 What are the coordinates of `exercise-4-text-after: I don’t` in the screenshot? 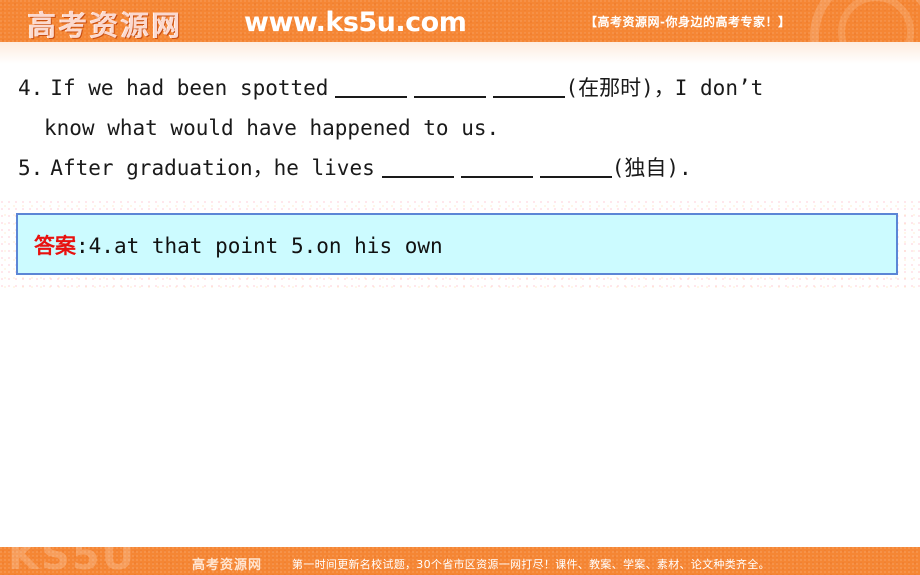 It's located at (719, 88).